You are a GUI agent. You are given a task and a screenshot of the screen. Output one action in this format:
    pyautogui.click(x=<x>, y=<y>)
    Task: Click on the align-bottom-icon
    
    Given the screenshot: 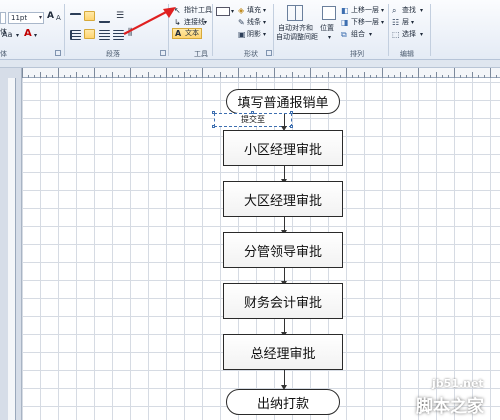 What is the action you would take?
    pyautogui.click(x=104, y=18)
    